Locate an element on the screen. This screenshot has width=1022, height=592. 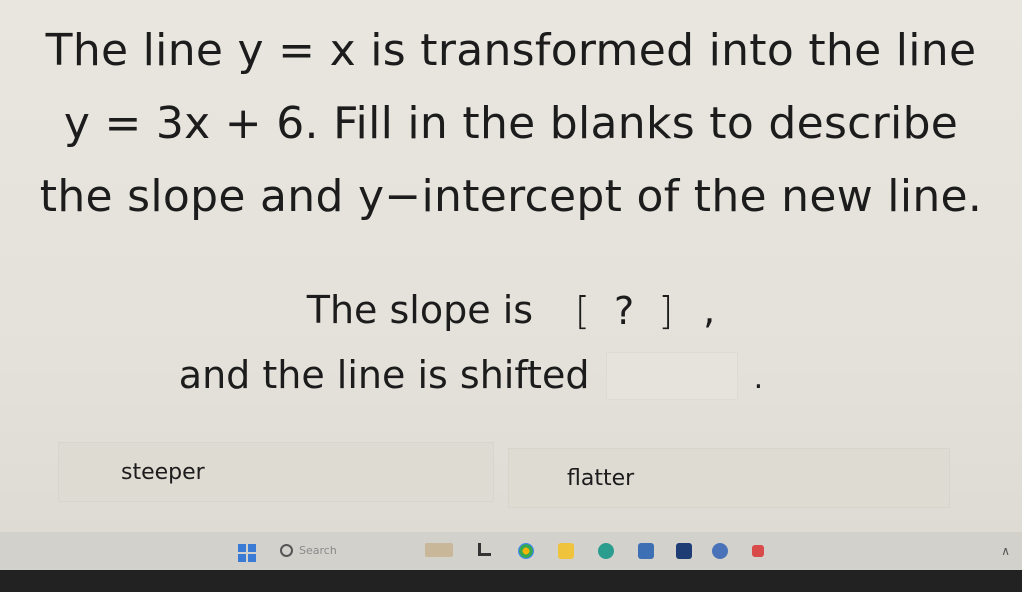
folder-icon is located at coordinates (566, 551).